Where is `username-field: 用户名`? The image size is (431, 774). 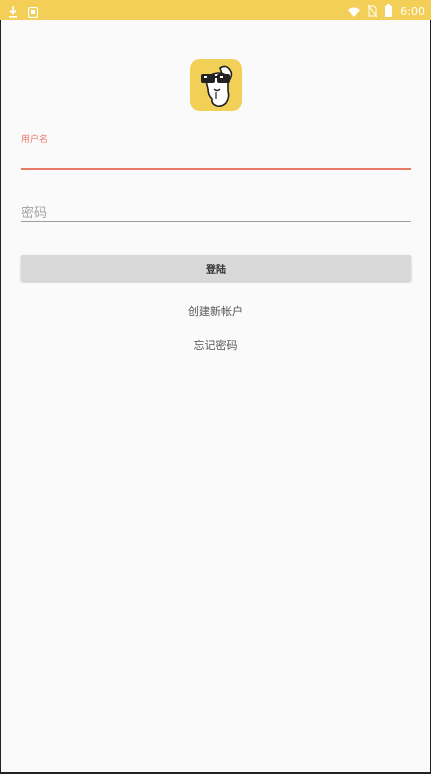 username-field: 用户名 is located at coordinates (216, 152).